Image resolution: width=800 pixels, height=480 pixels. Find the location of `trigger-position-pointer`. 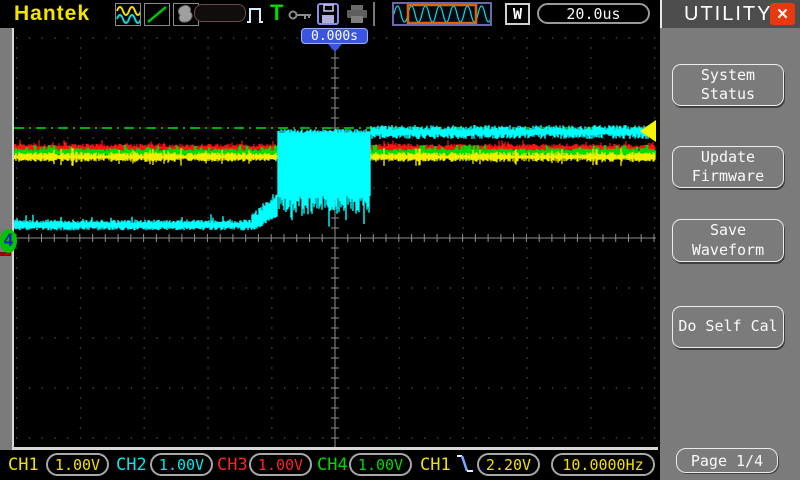

trigger-position-pointer is located at coordinates (335, 48).